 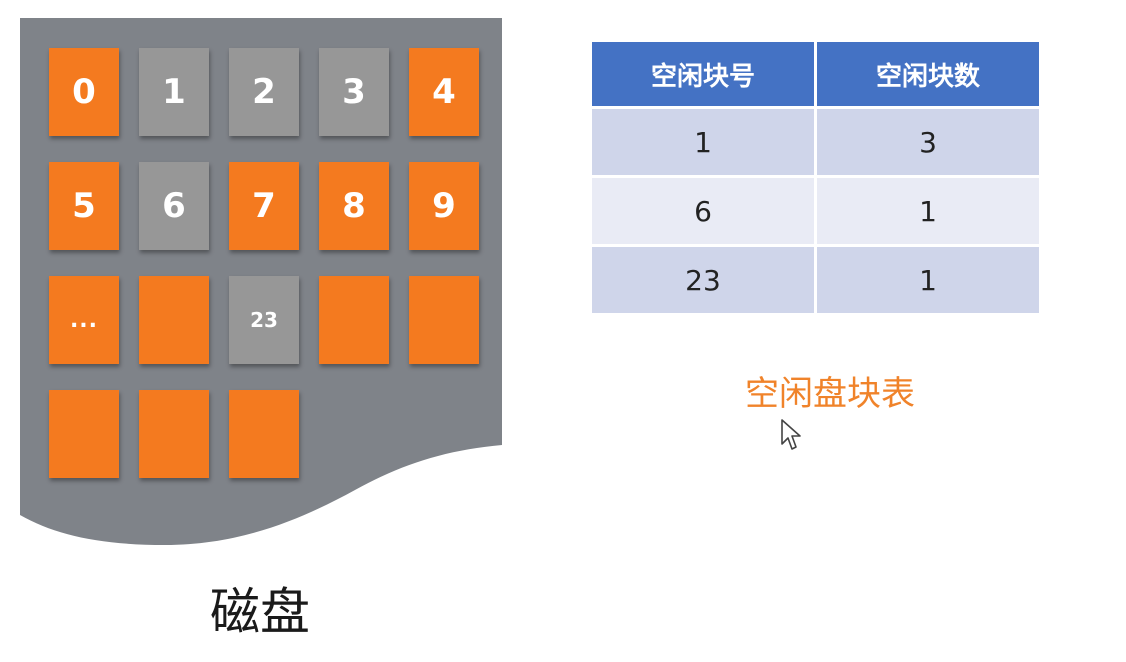 I want to click on table-header-row: 空闲块号 空闲块数, so click(x=815, y=75).